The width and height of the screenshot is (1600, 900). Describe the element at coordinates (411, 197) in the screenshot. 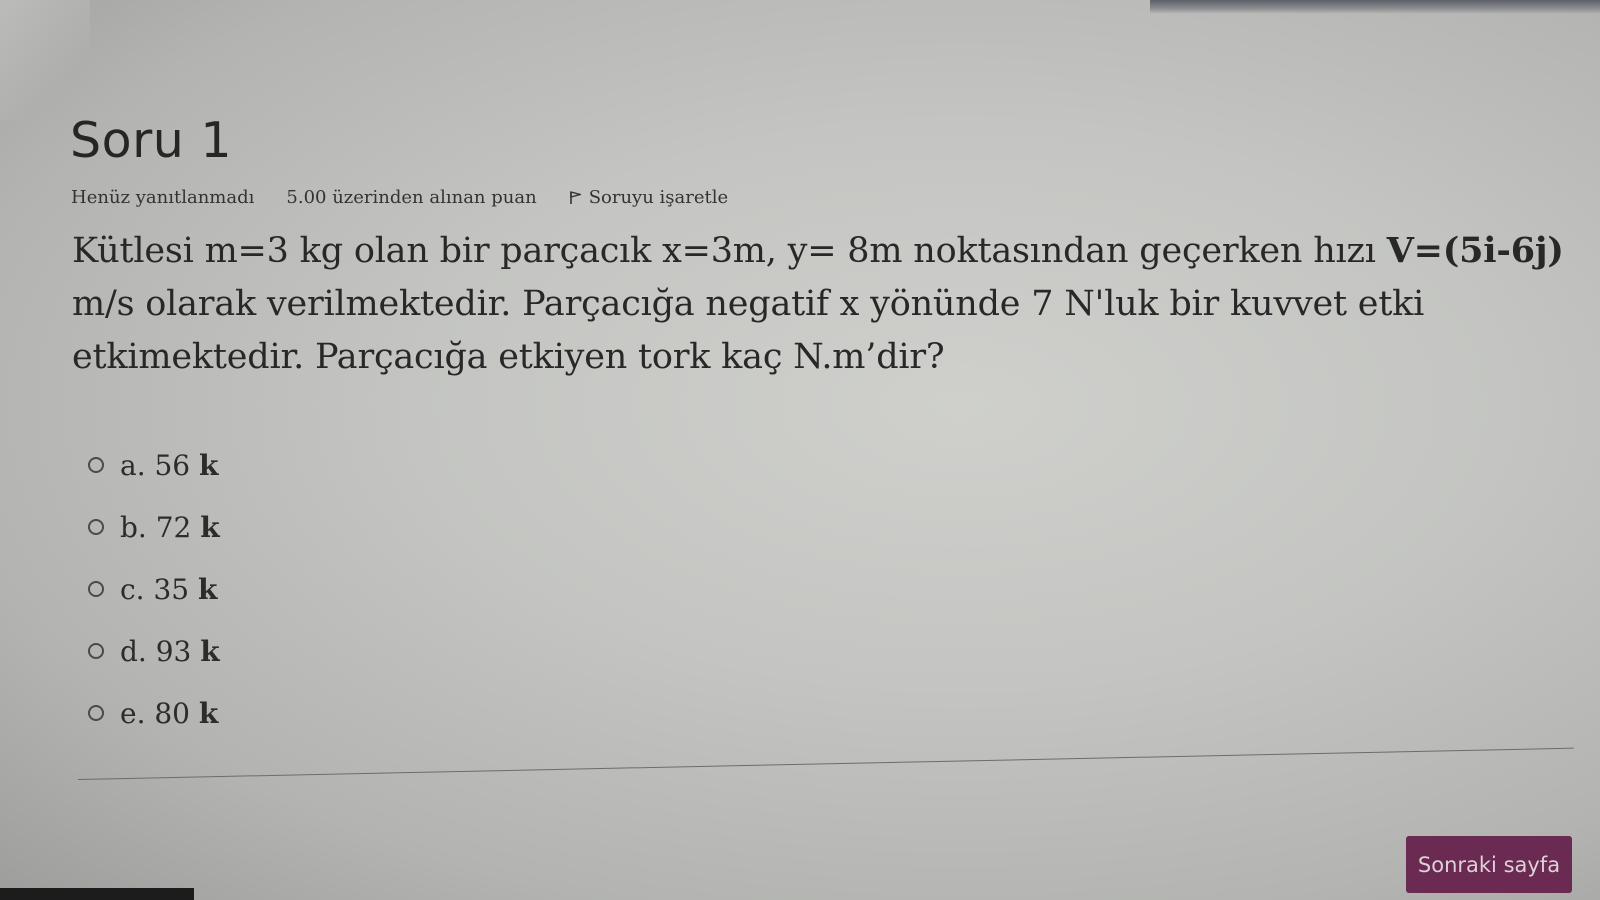

I see `question-points: 5.00 üzerinden alınan puan` at that location.